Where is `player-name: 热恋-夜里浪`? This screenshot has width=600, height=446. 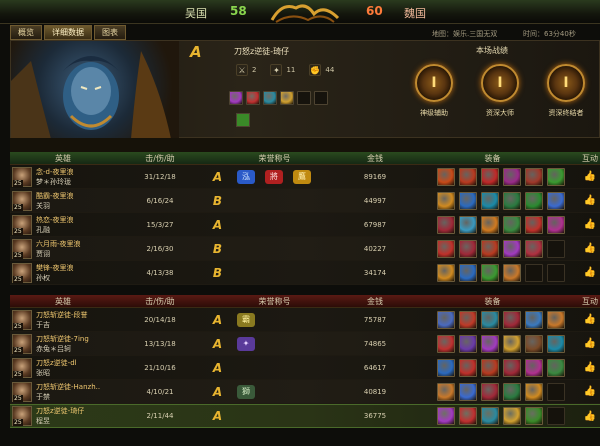
player-name: 热恋-夜里浪 is located at coordinates (55, 220).